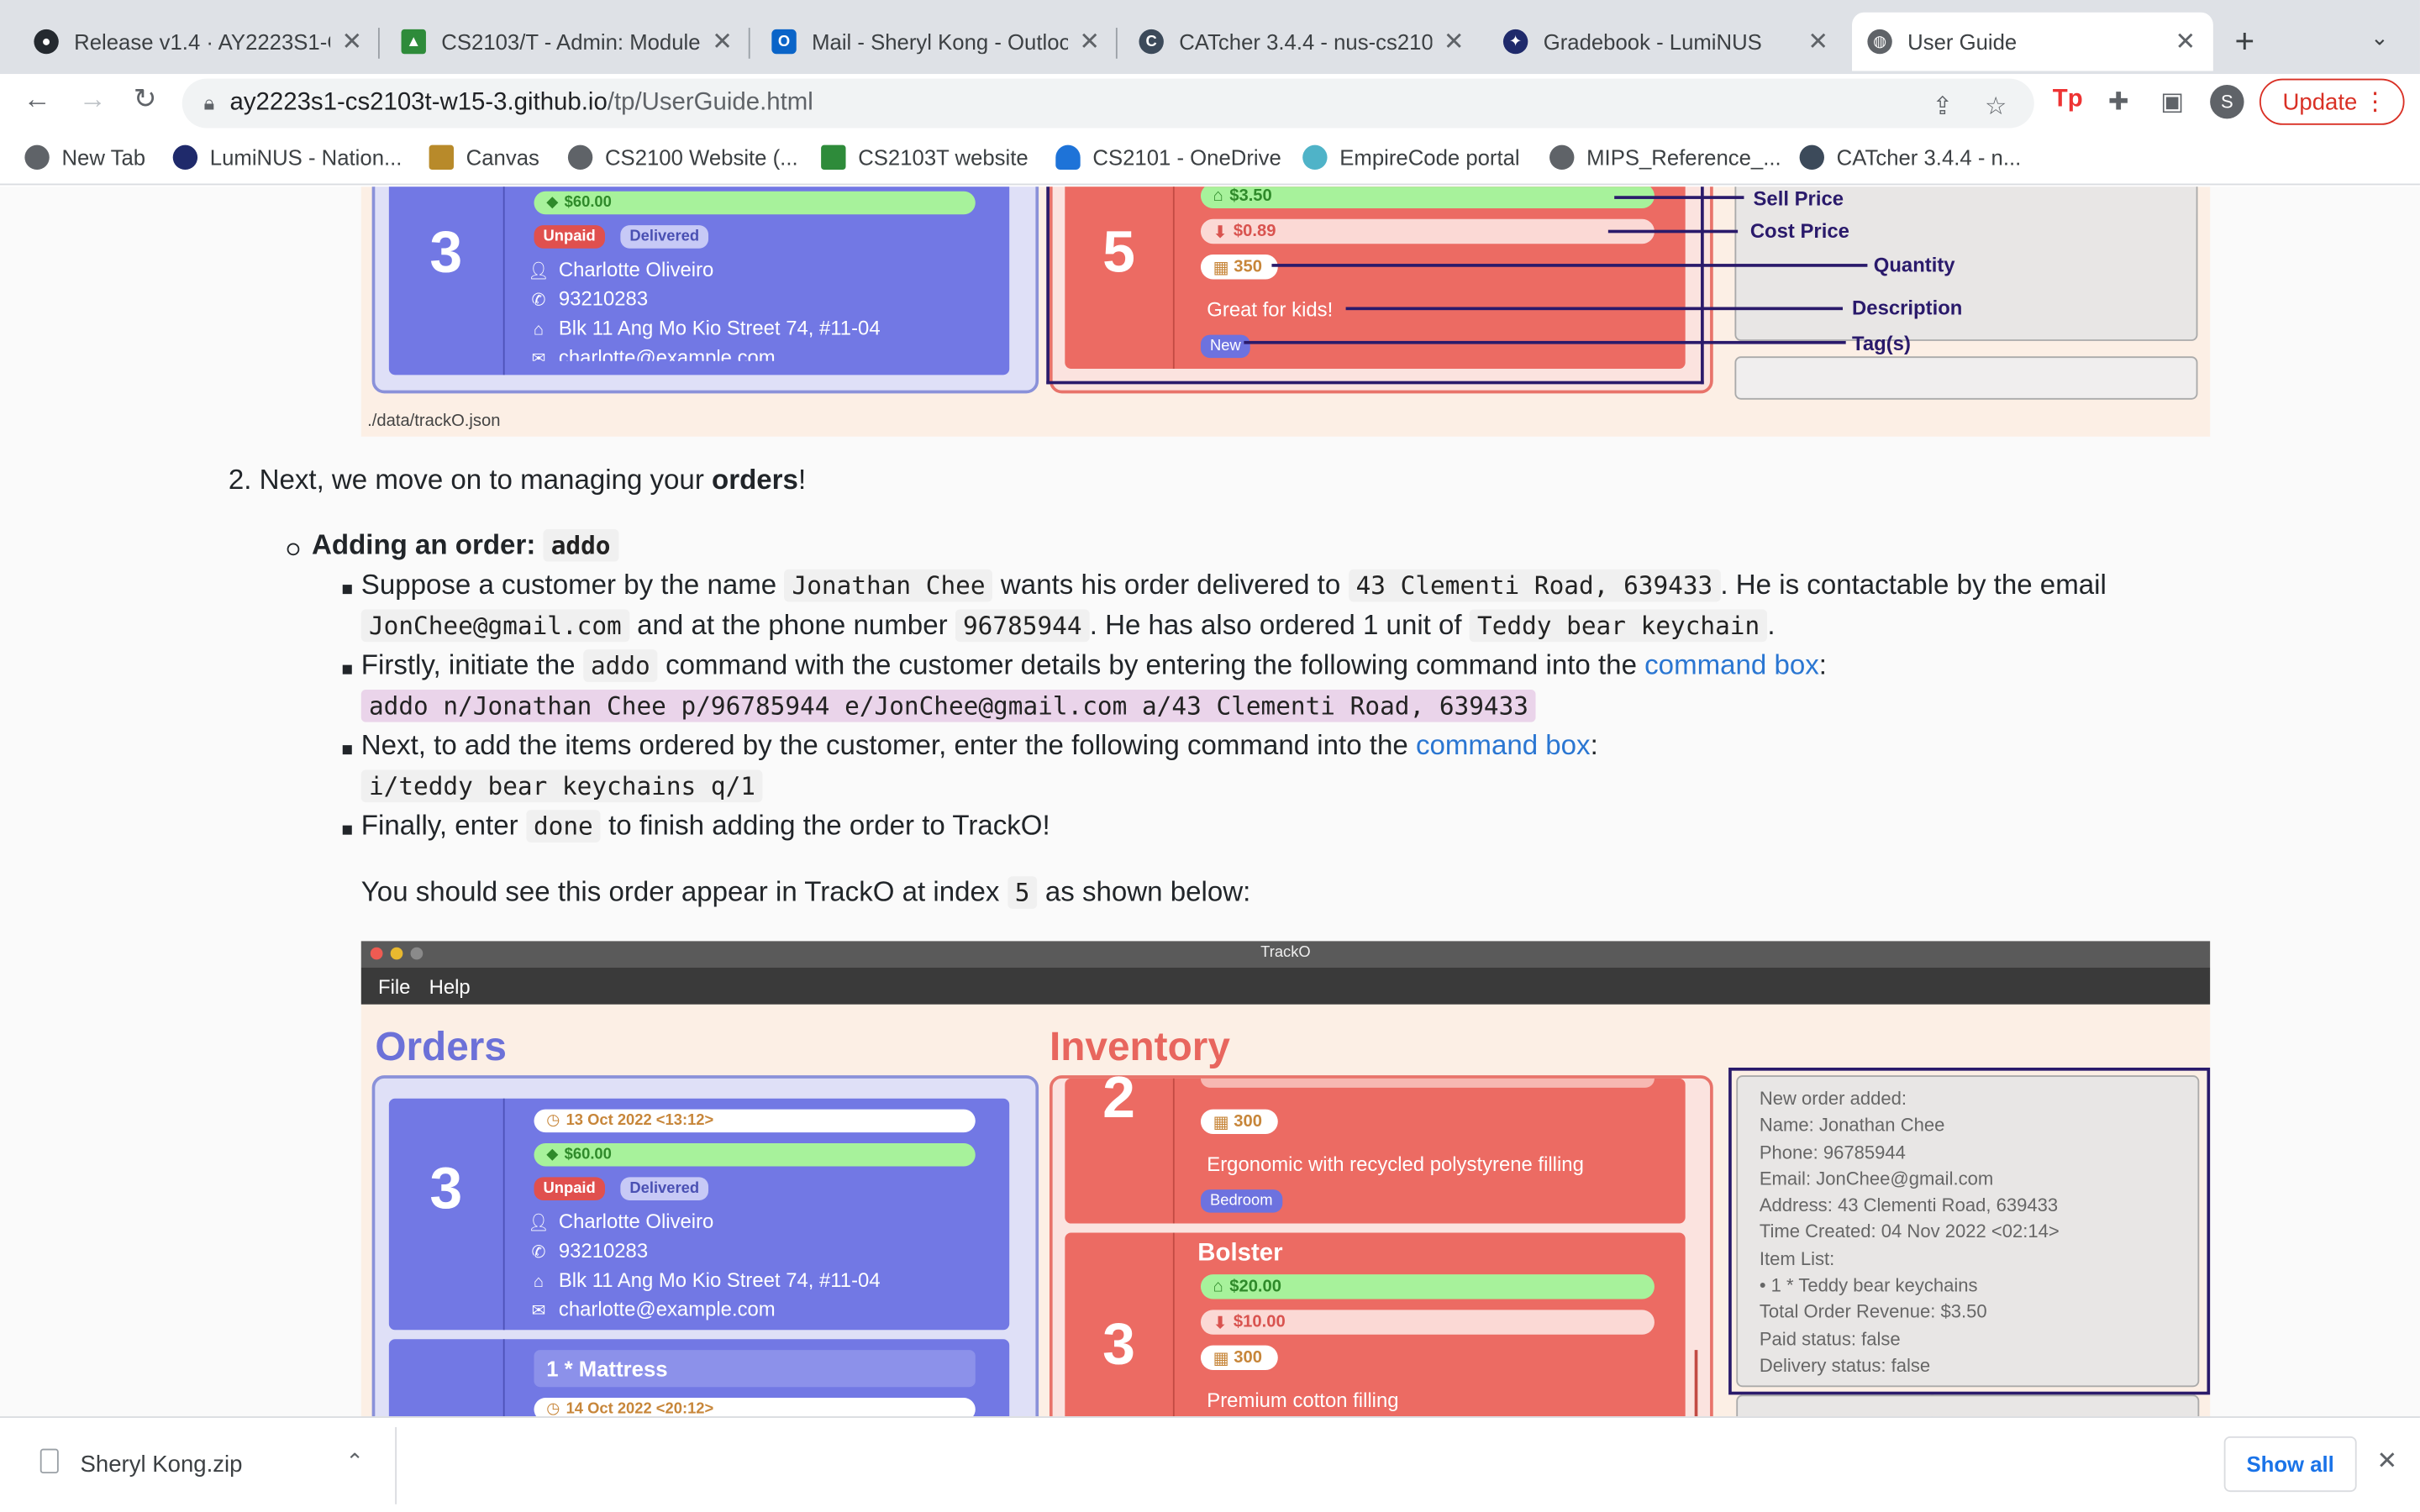 The width and height of the screenshot is (2420, 1512). Describe the element at coordinates (185, 157) in the screenshot. I see `luminus-icon` at that location.